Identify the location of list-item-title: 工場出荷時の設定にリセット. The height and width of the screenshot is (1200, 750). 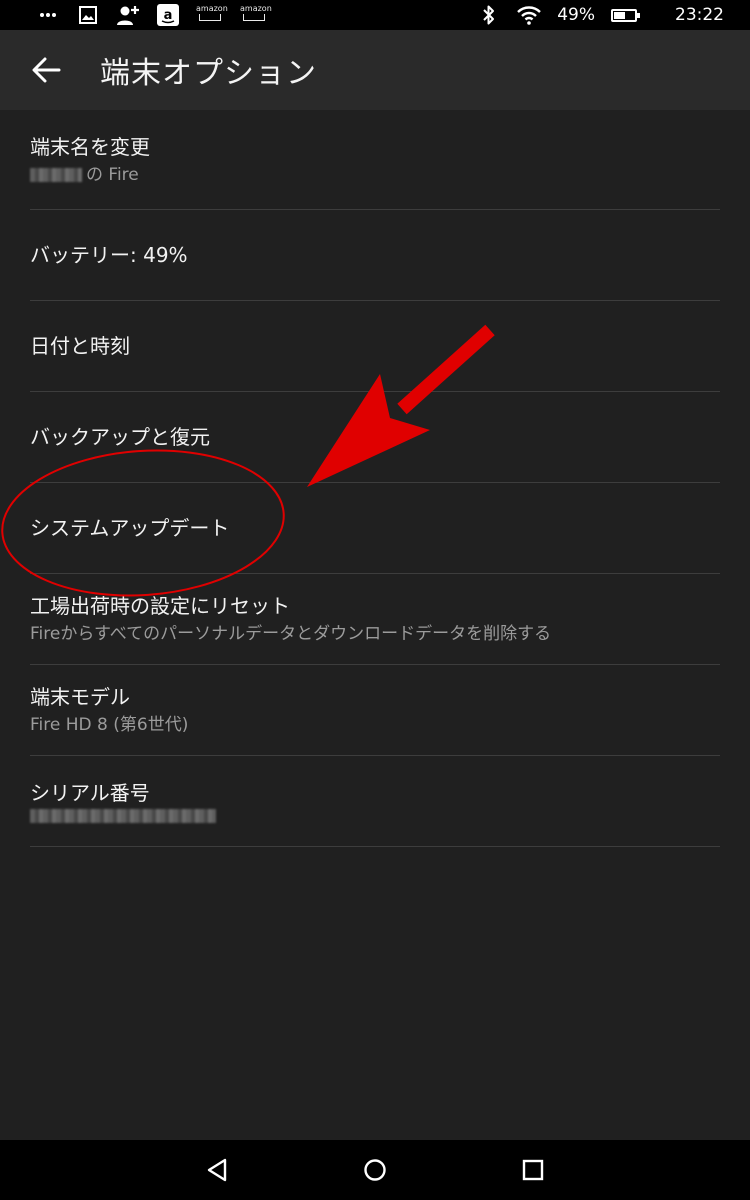
(160, 606).